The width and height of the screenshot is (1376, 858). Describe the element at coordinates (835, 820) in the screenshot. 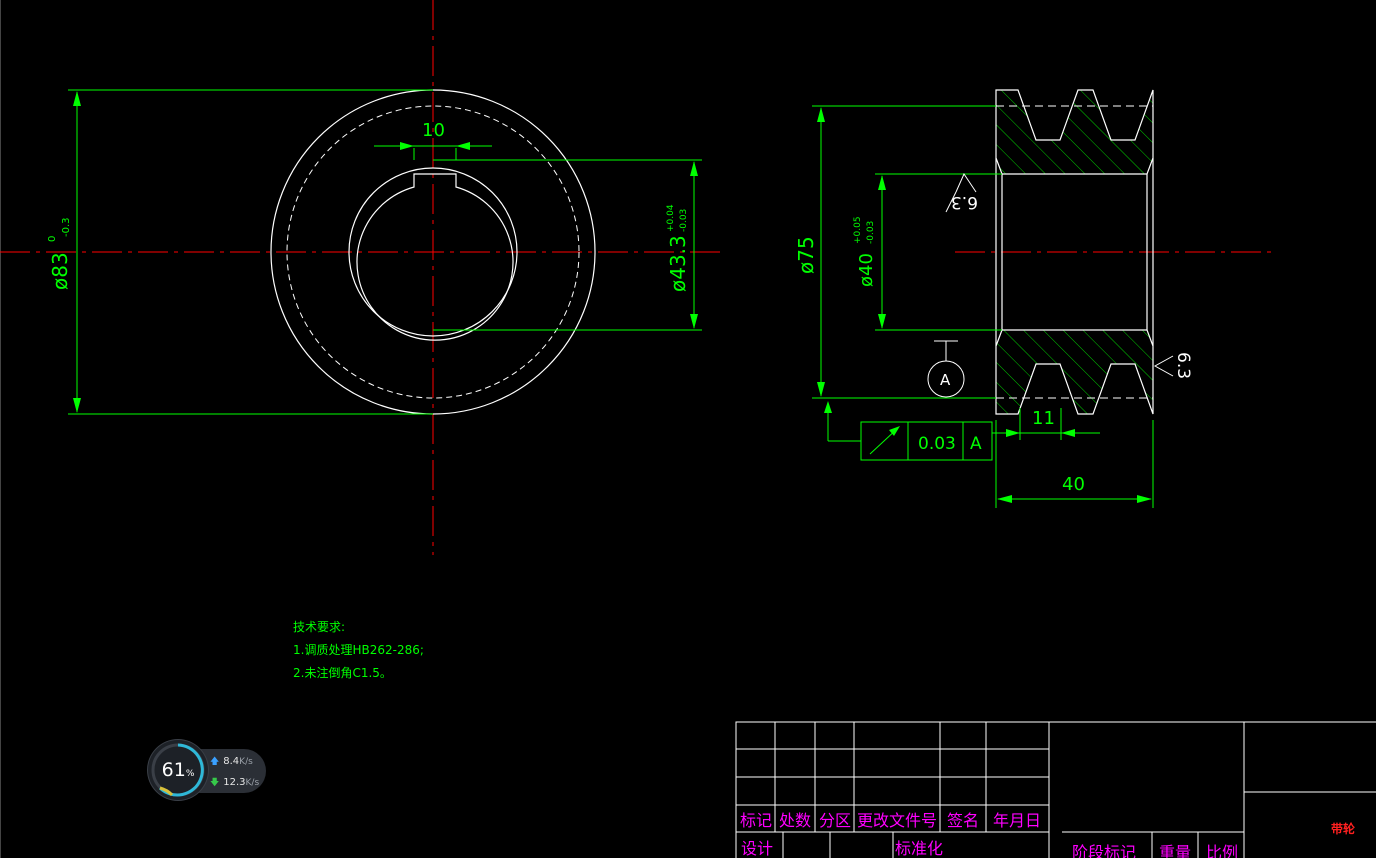

I see `tb-header-zone: 分区` at that location.